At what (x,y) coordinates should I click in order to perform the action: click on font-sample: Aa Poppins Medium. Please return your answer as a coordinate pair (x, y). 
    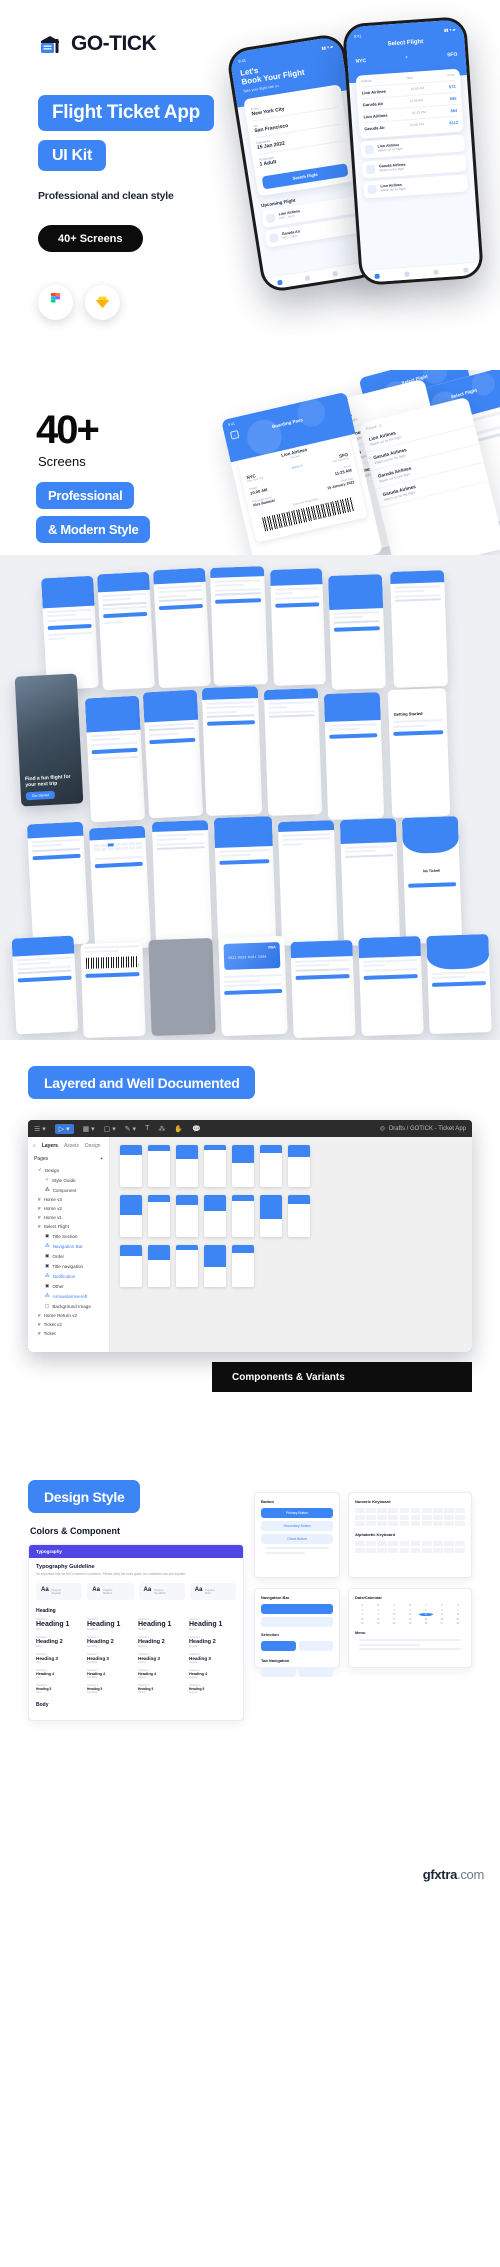
    Looking at the image, I should click on (110, 1591).